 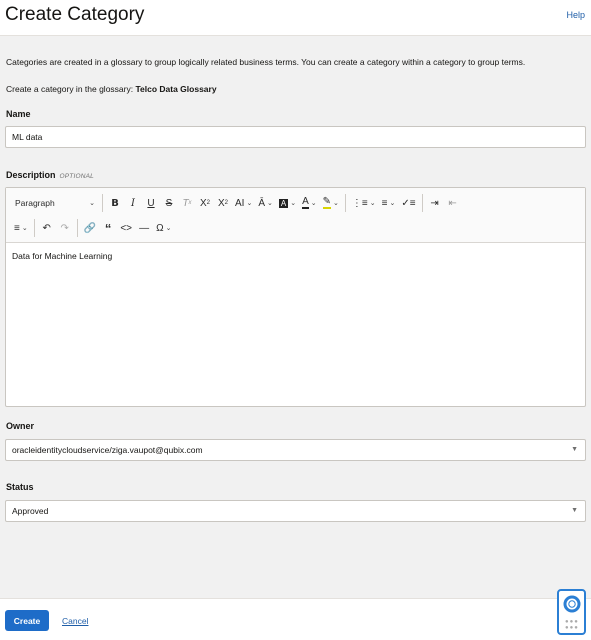 What do you see at coordinates (20, 487) in the screenshot?
I see `status-label: Status` at bounding box center [20, 487].